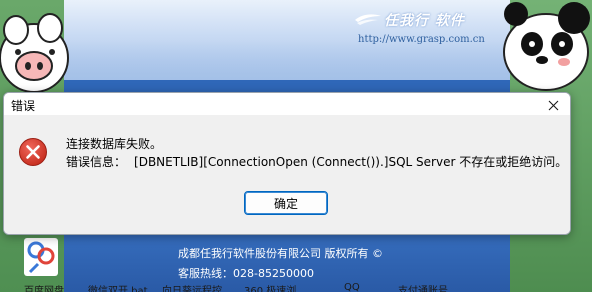 The height and width of the screenshot is (292, 592). What do you see at coordinates (118, 287) in the screenshot?
I see `desktop-label: 微信双开.bat` at bounding box center [118, 287].